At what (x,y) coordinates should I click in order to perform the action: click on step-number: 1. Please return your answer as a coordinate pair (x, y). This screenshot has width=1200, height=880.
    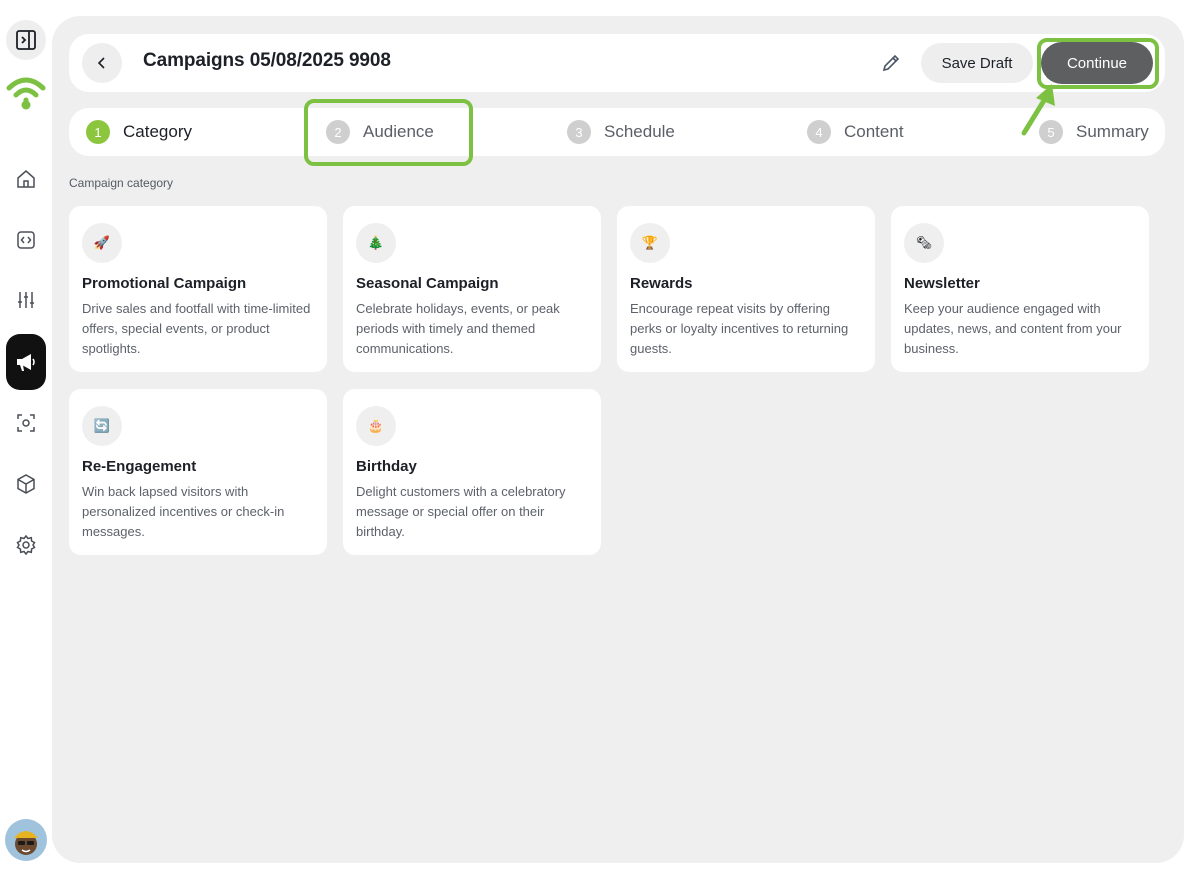
    Looking at the image, I should click on (98, 132).